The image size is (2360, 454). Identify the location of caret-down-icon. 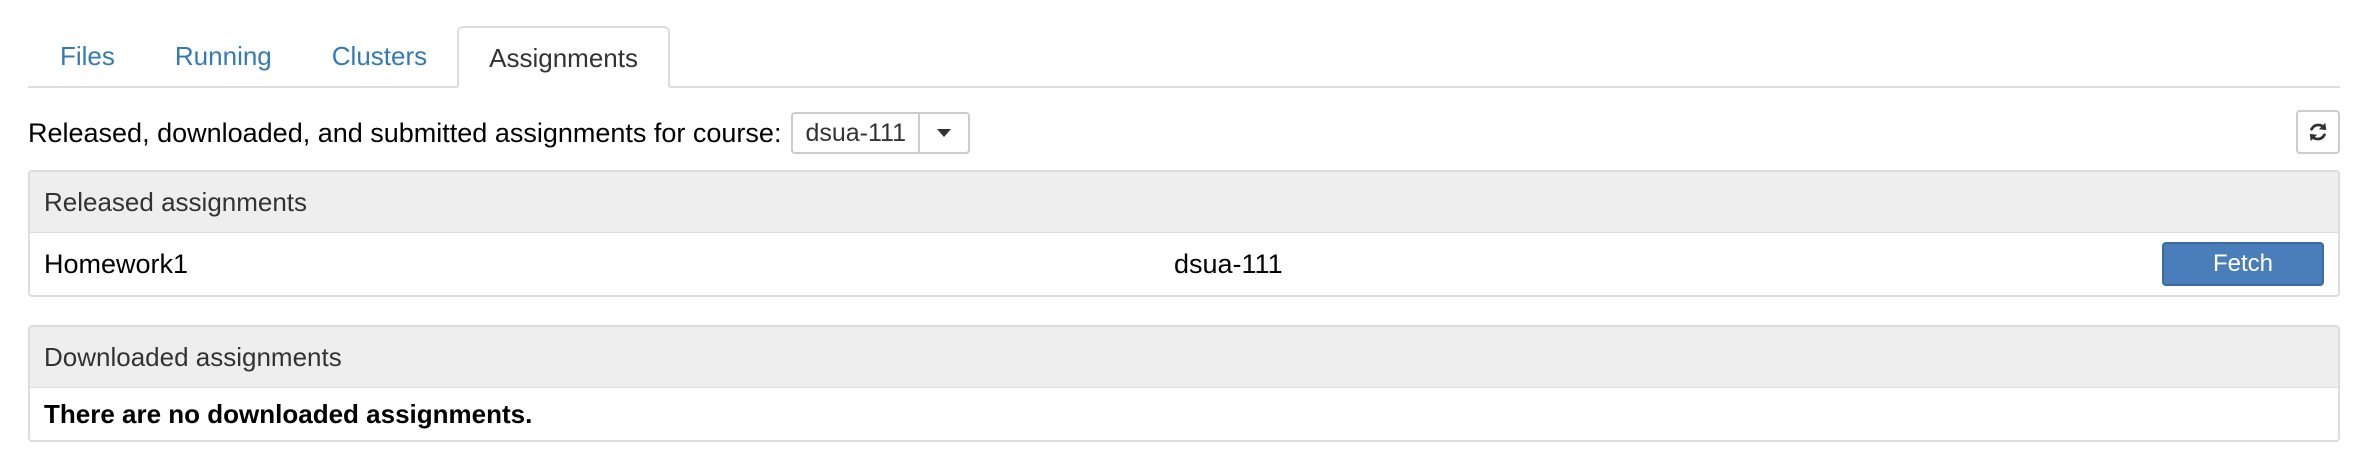
(944, 133).